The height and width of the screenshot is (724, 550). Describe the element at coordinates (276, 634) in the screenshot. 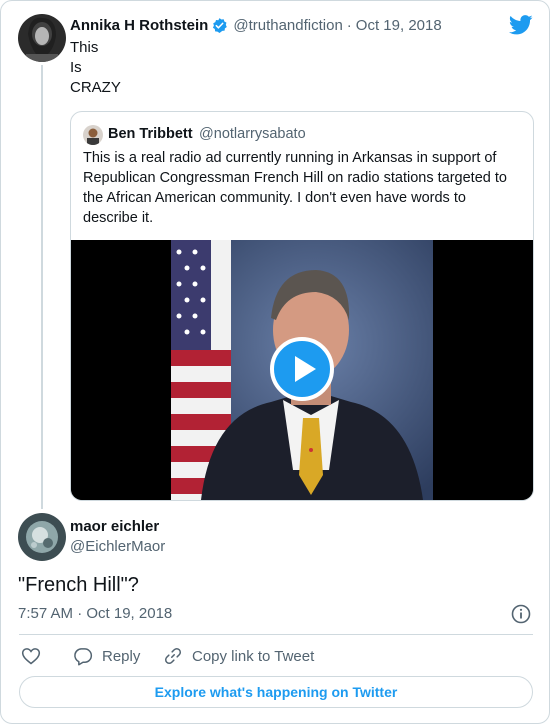

I see `actions-divider` at that location.